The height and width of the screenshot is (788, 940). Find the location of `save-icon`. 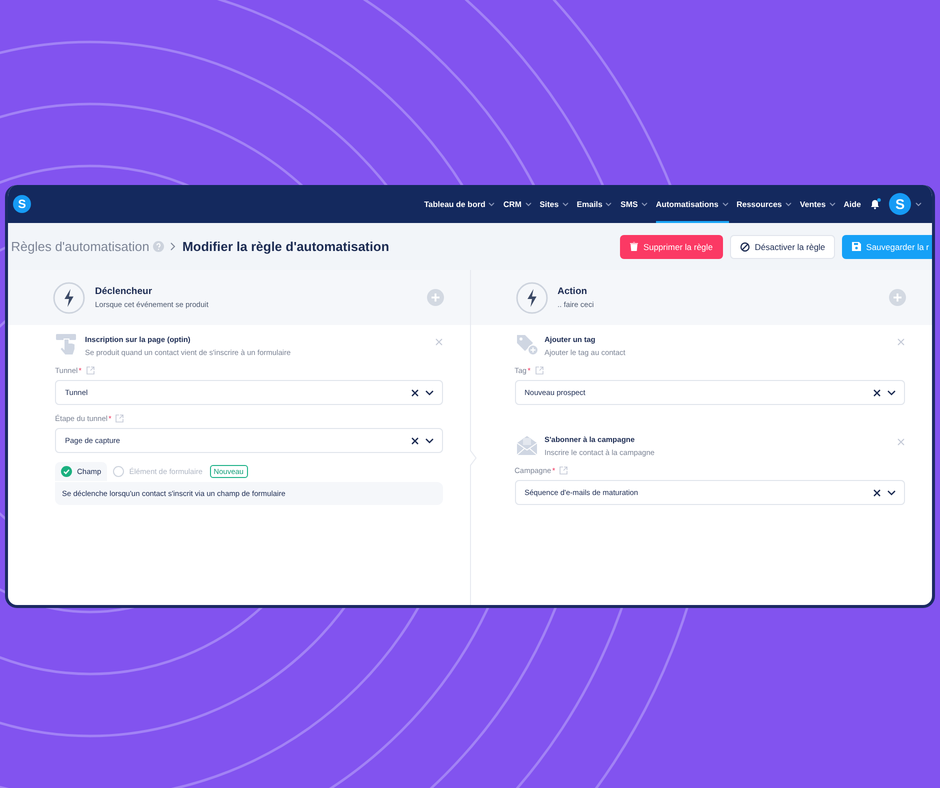

save-icon is located at coordinates (857, 246).